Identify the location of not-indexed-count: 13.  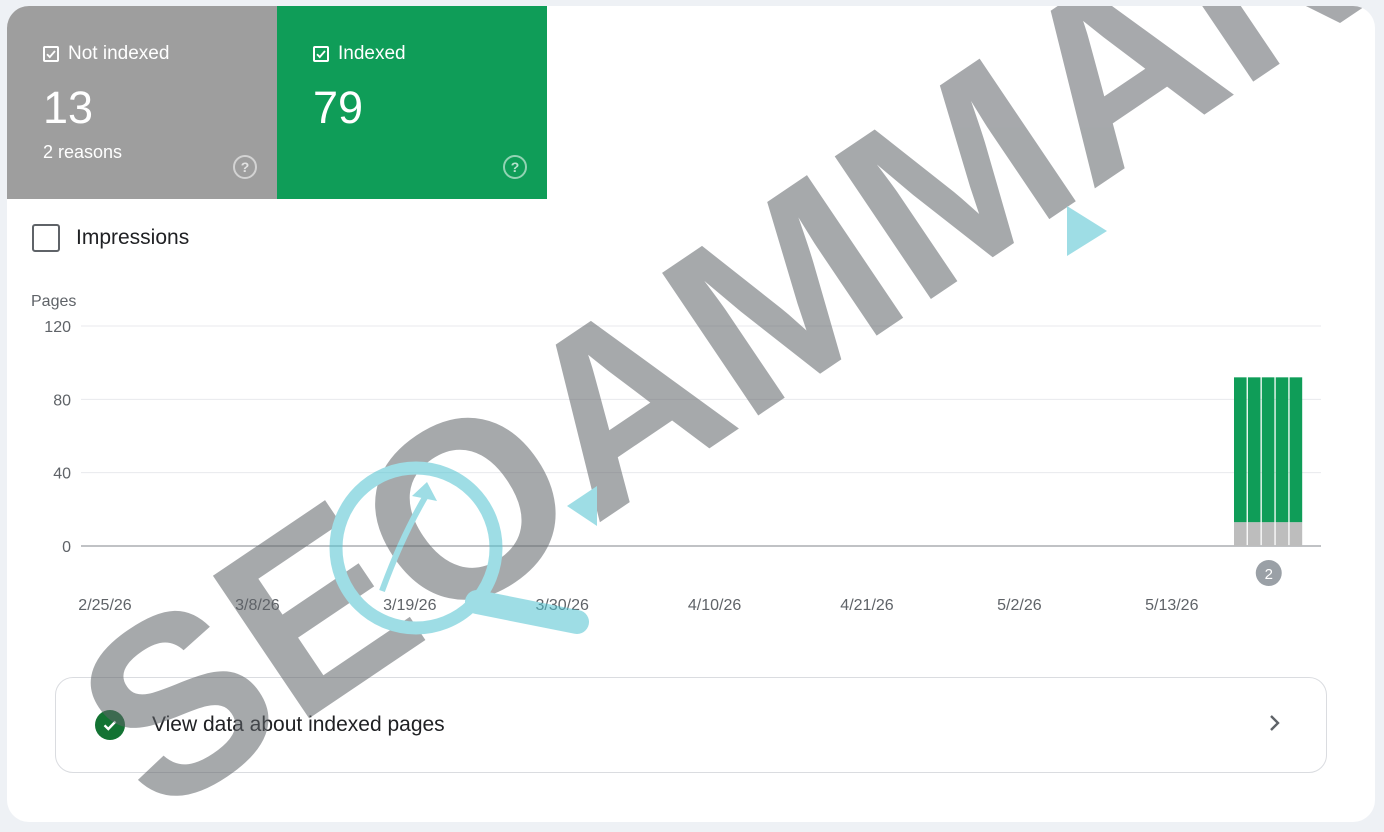
(68, 107).